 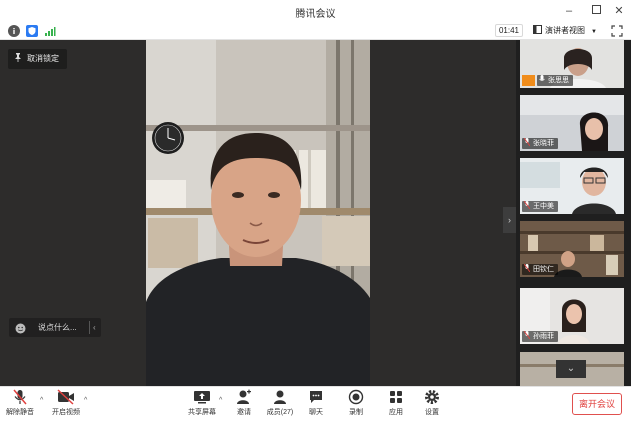 I want to click on share-screen-label: 共享屏幕, so click(x=202, y=412).